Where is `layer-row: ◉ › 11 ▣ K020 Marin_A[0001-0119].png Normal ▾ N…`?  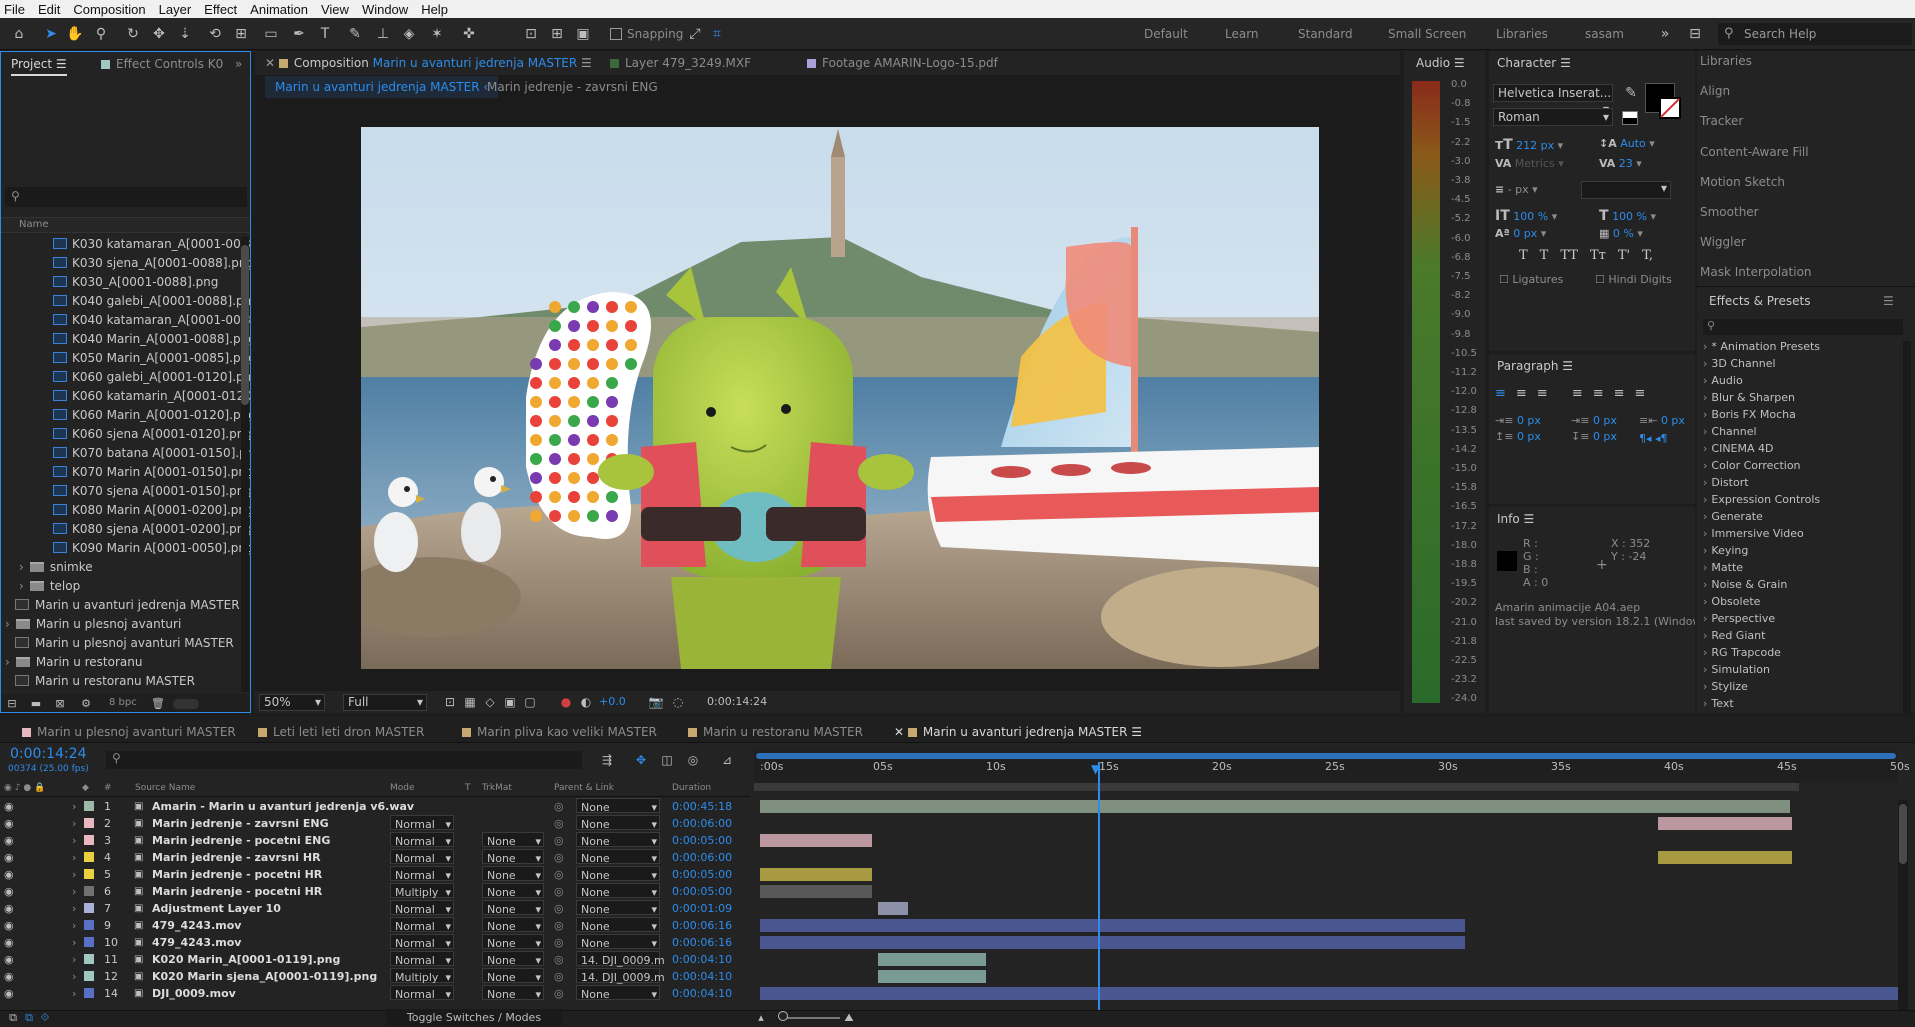 layer-row: ◉ › 11 ▣ K020 Marin_A[0001-0119].png Normal ▾ N… is located at coordinates (375, 967).